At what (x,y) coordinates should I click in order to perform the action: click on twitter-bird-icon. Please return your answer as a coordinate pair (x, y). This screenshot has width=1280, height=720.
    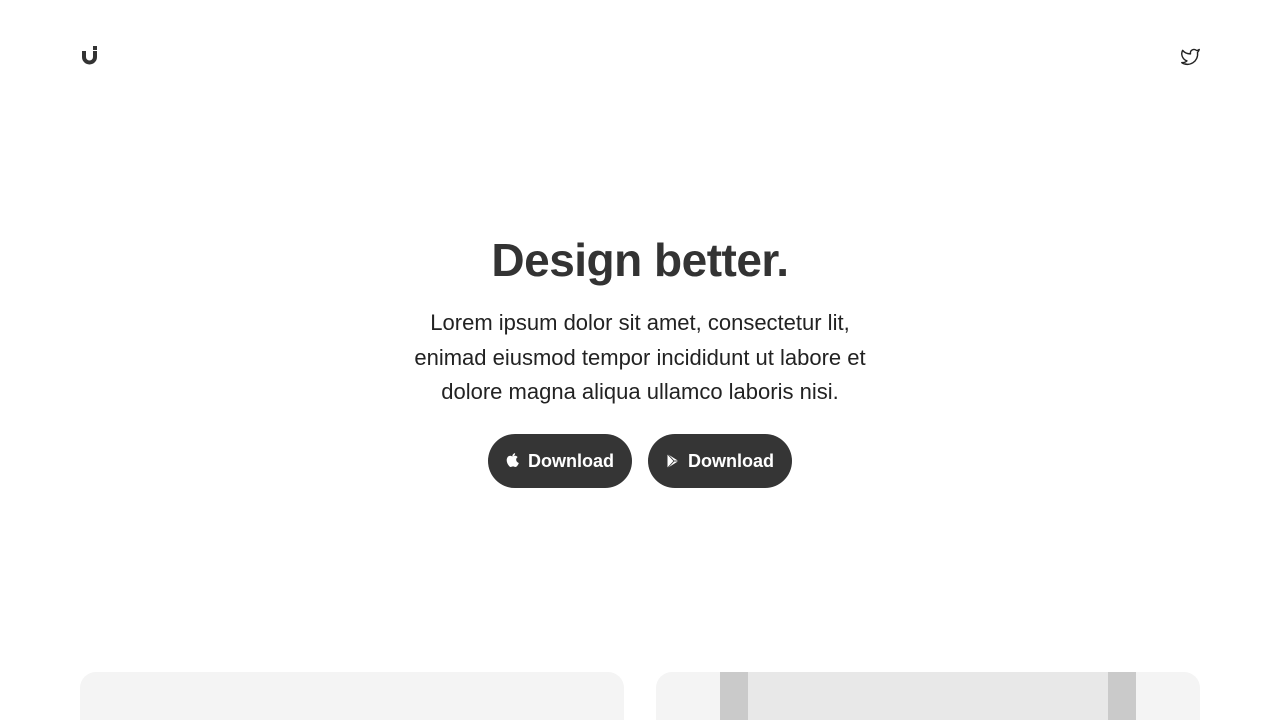
    Looking at the image, I should click on (1190, 57).